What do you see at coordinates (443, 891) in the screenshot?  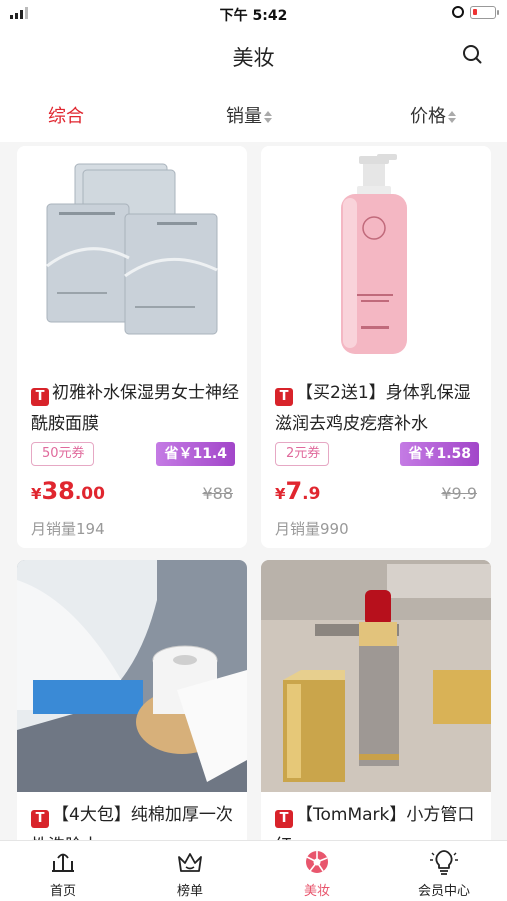 I see `tab-member-center-label: 会员中心` at bounding box center [443, 891].